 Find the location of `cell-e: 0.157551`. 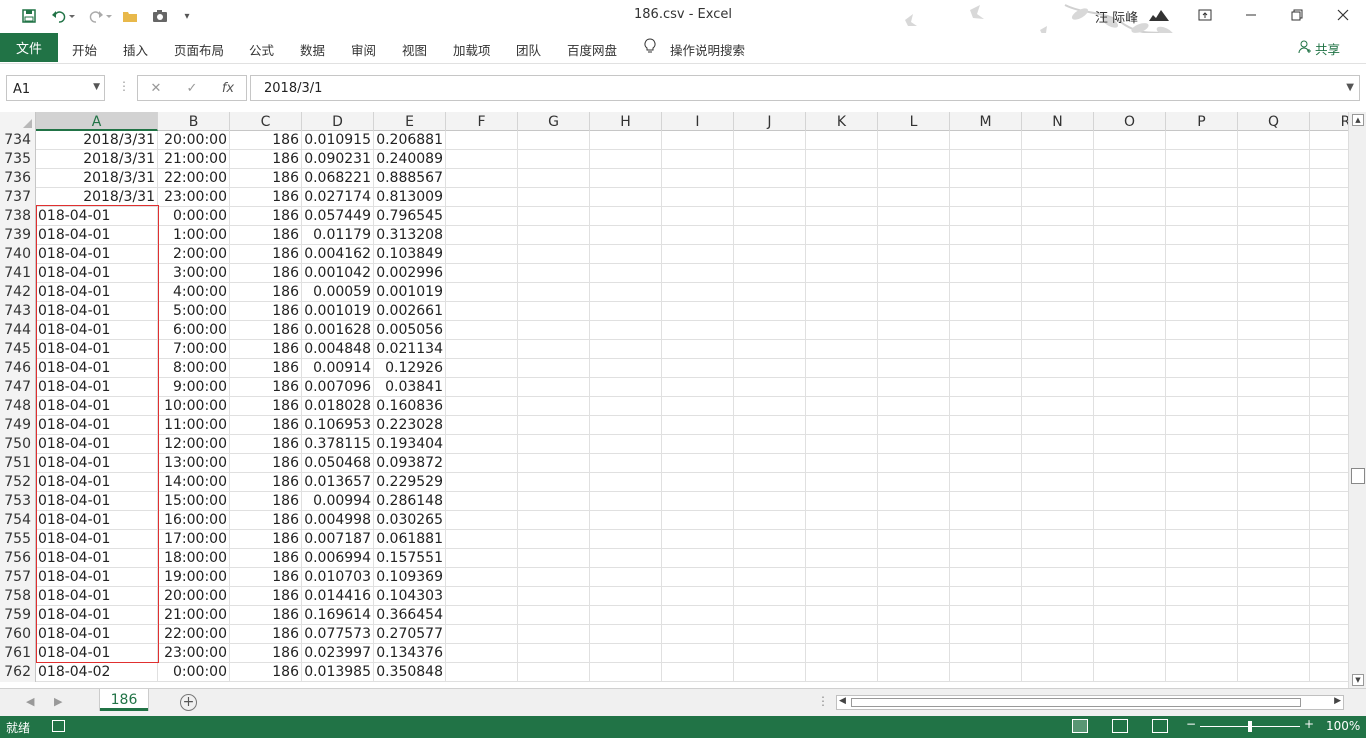

cell-e: 0.157551 is located at coordinates (410, 558).